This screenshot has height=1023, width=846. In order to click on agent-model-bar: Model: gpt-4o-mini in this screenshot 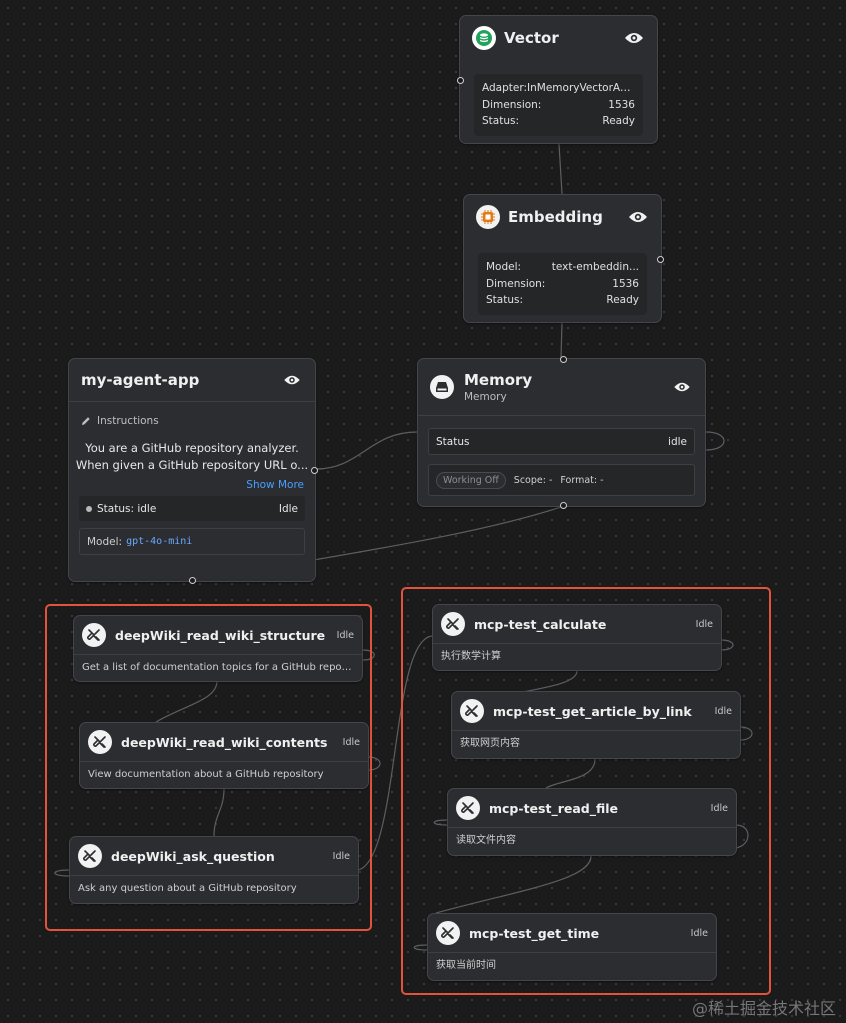, I will do `click(192, 541)`.